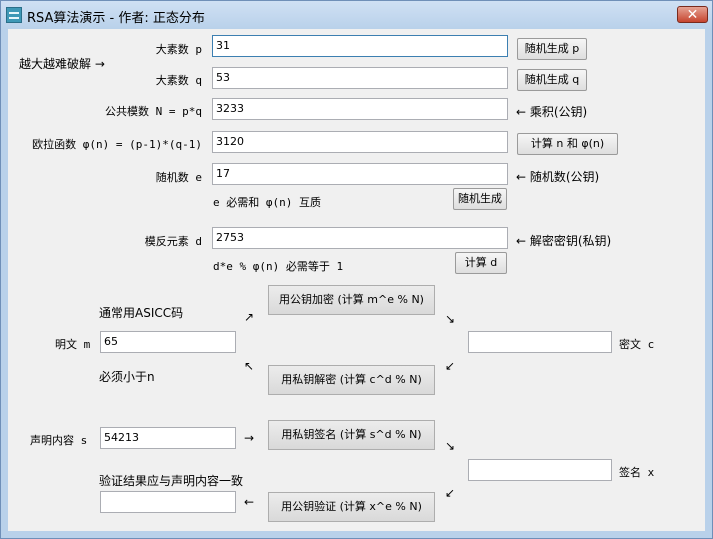 The width and height of the screenshot is (713, 539). I want to click on d-condition-hint: d*e % φ(n) 必需等于 1, so click(278, 266).